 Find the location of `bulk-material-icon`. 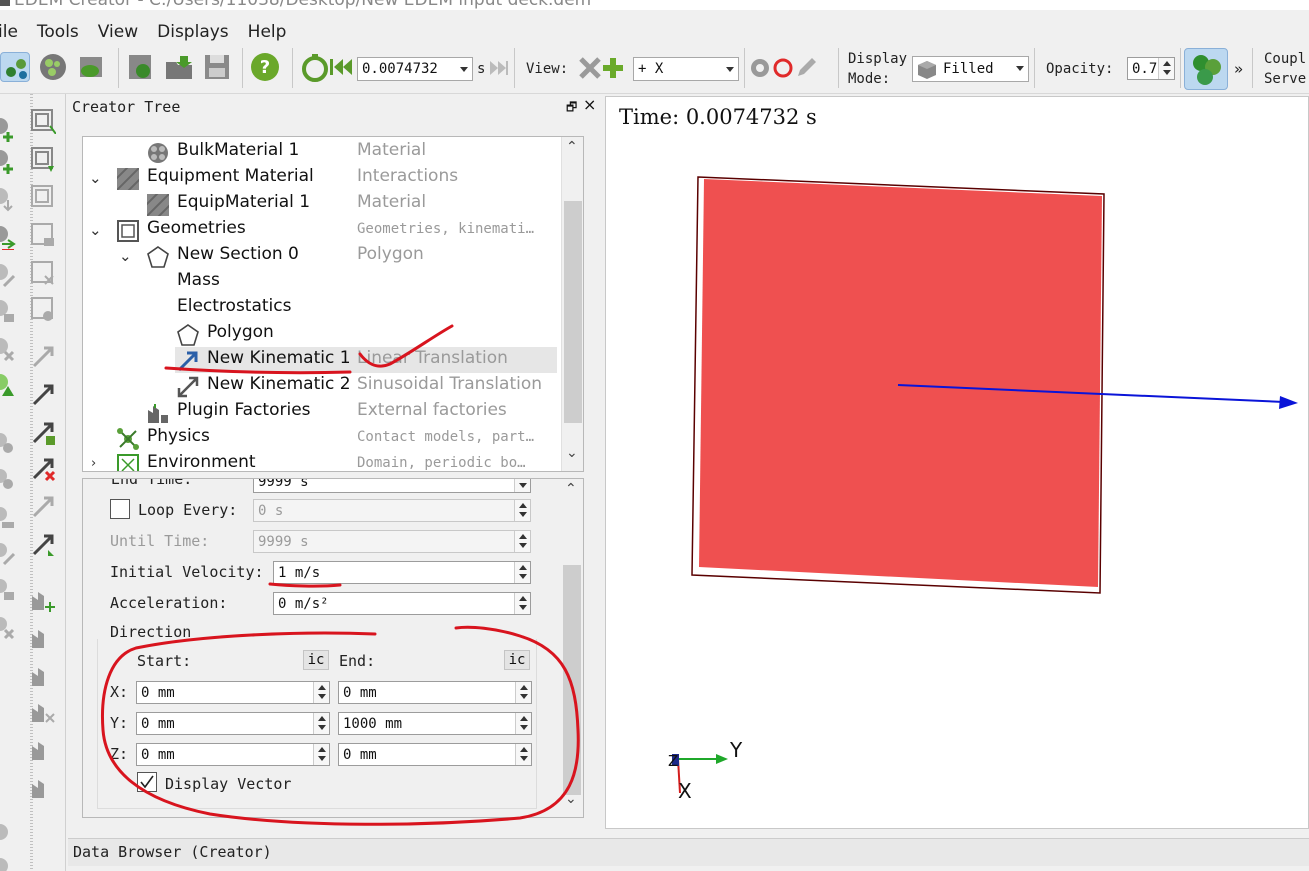

bulk-material-icon is located at coordinates (91, 67).